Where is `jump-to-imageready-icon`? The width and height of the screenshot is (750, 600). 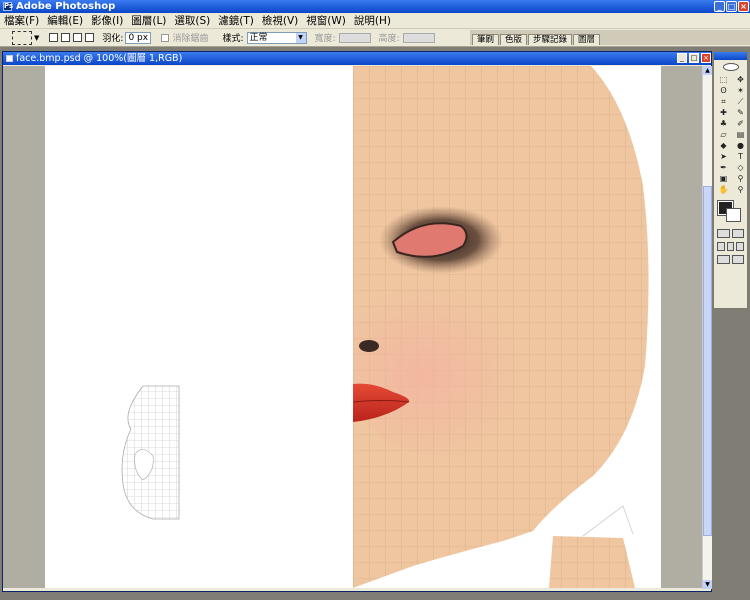
jump-to-imageready-icon is located at coordinates (723, 259).